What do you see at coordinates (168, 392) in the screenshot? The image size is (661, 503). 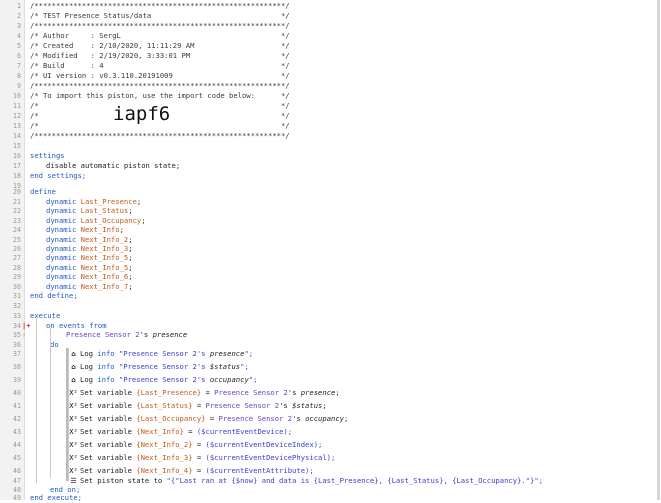 I see `variable-name: {Last_Presence}` at bounding box center [168, 392].